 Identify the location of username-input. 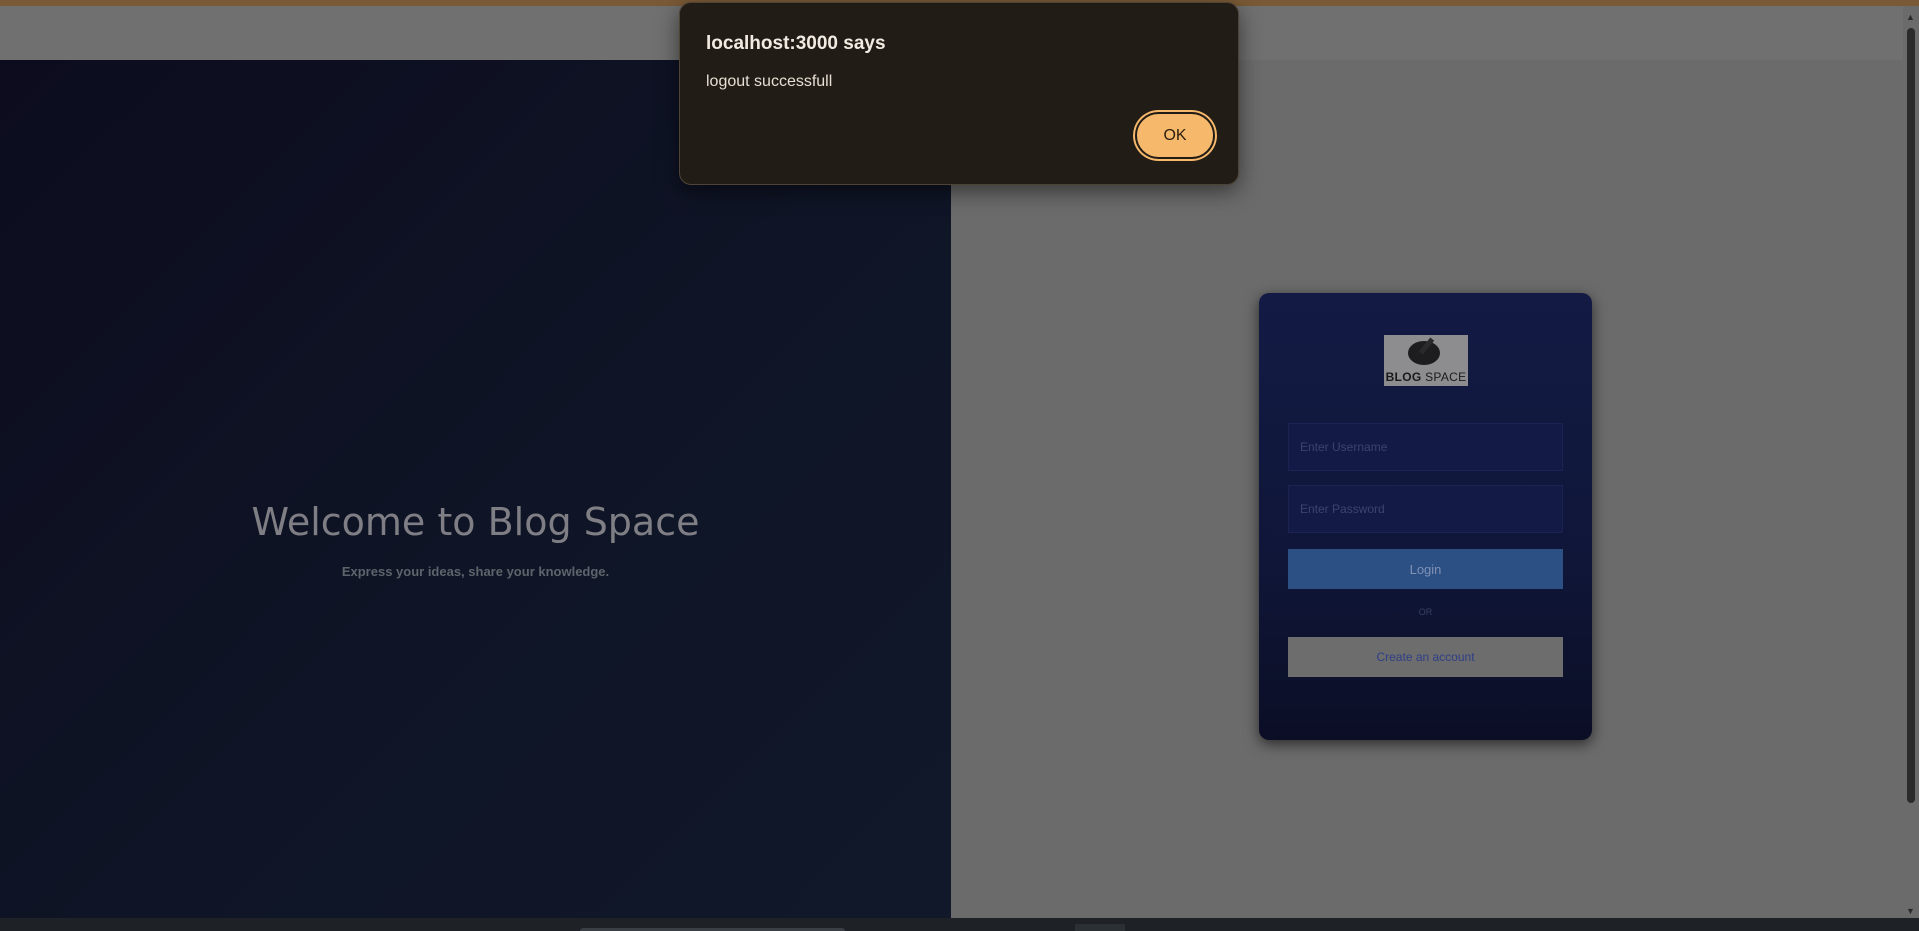
(1425, 447).